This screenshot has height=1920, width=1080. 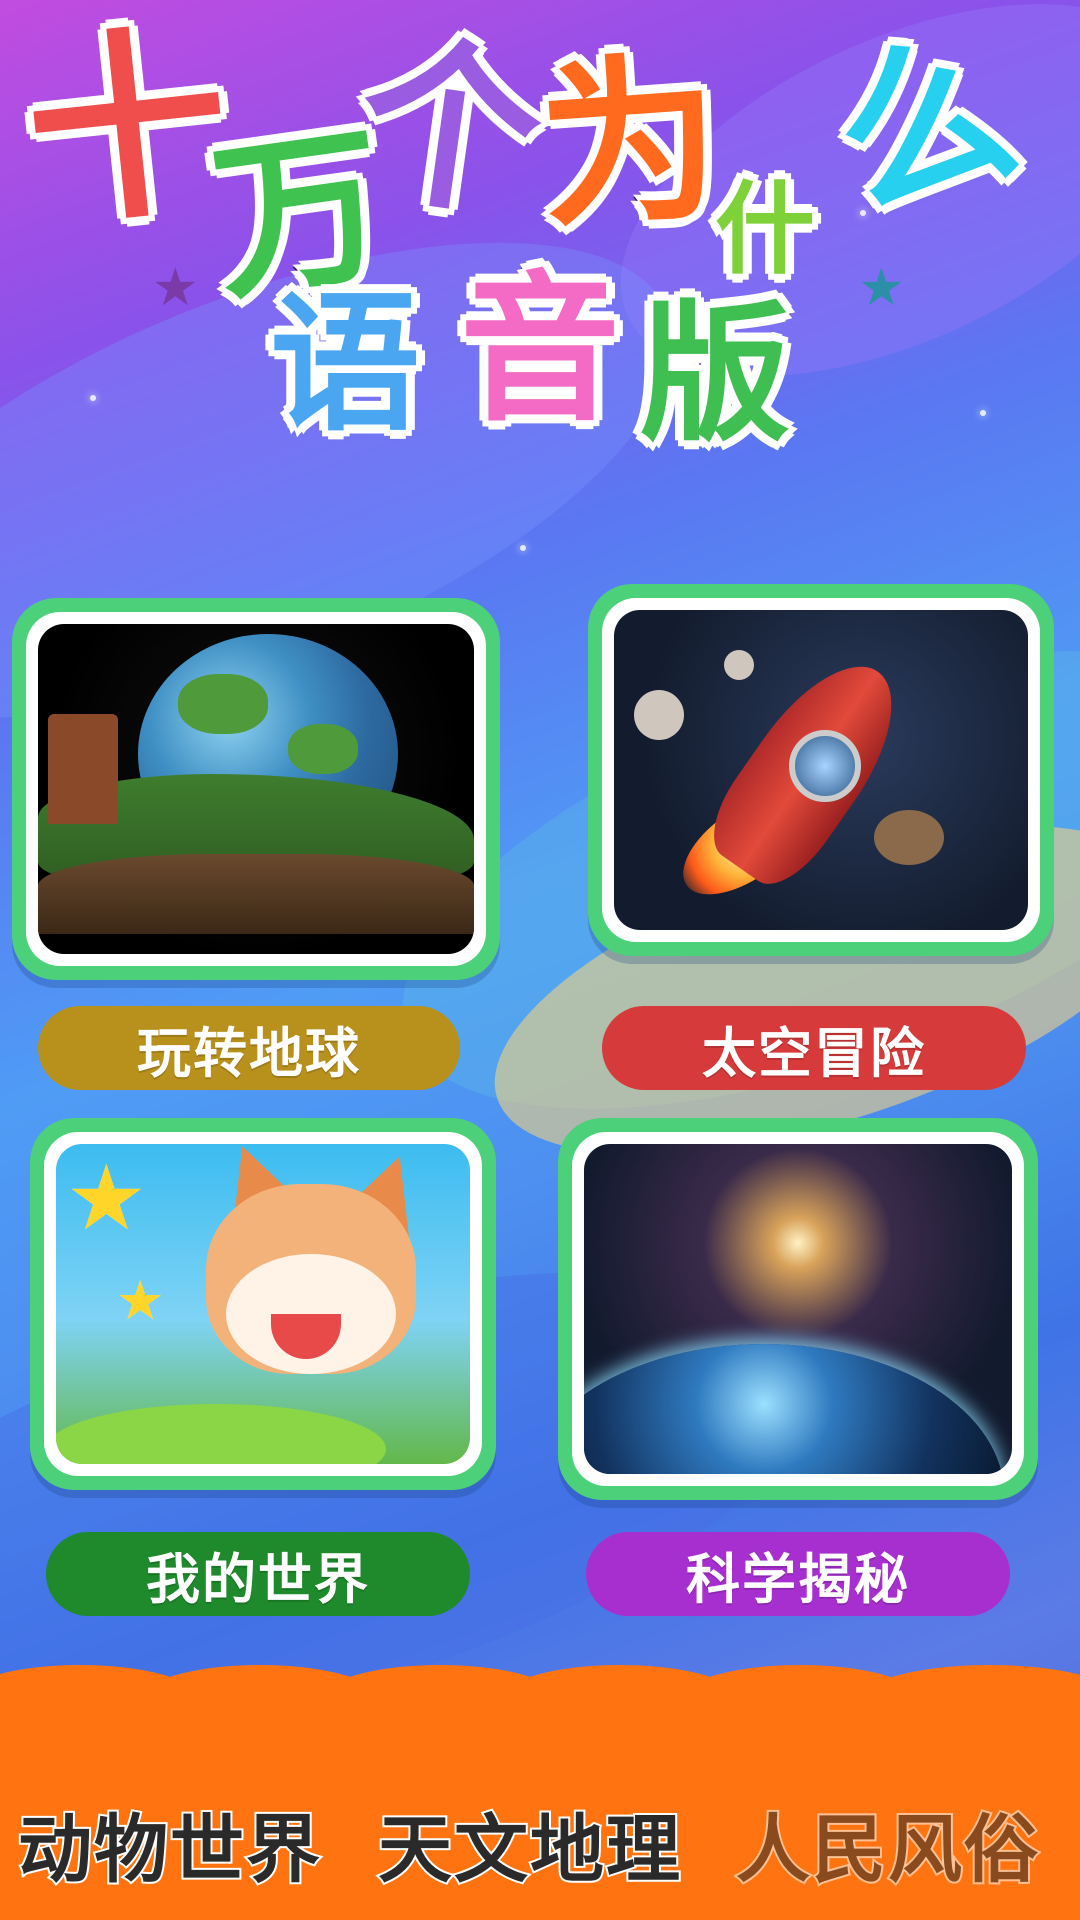 I want to click on category-card-earth, so click(x=256, y=789).